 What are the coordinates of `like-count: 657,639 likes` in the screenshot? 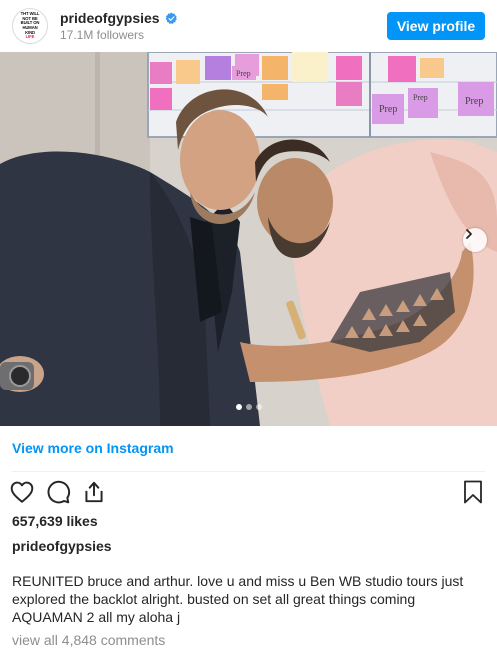 It's located at (55, 521).